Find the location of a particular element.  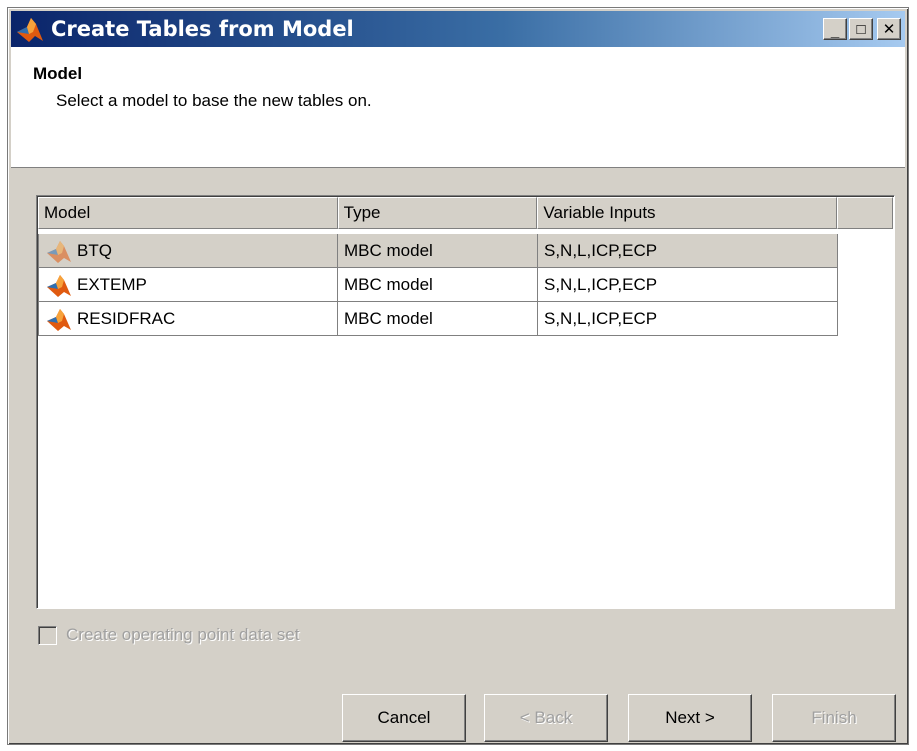

maximize-icon: □ is located at coordinates (861, 29).